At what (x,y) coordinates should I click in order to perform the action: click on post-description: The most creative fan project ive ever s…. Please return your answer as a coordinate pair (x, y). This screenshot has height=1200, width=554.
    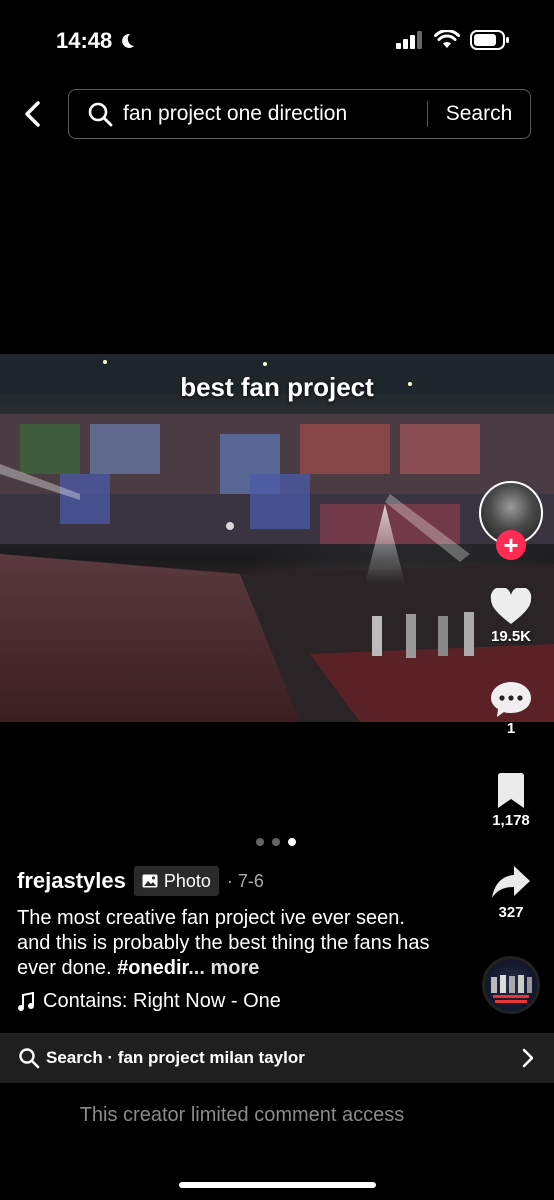
    Looking at the image, I should click on (227, 943).